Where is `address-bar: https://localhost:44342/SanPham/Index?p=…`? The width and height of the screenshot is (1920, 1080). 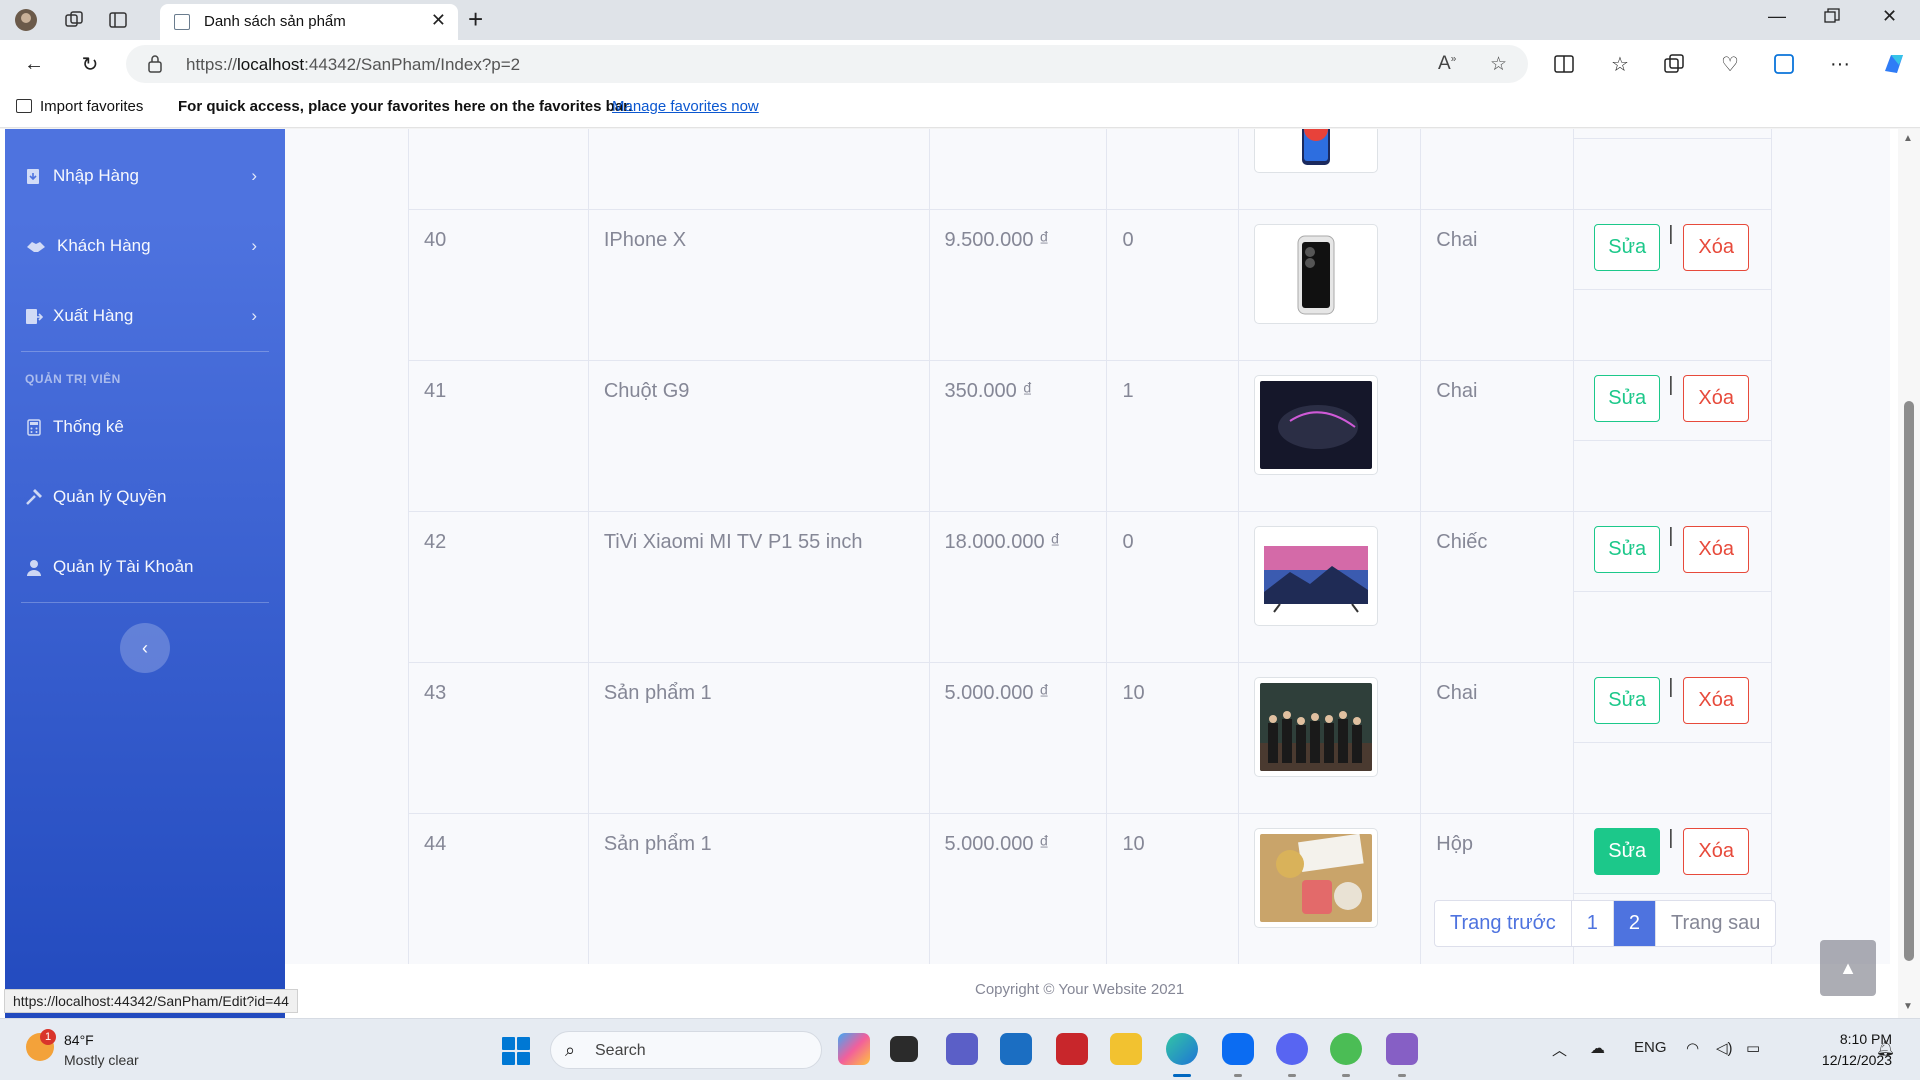
address-bar: https://localhost:44342/SanPham/Index?p=… is located at coordinates (827, 64).